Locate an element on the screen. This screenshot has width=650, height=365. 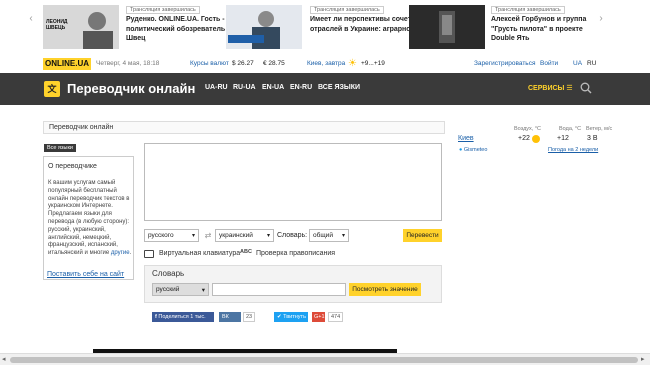
all-languages-tag: Все языки is located at coordinates (60, 148).